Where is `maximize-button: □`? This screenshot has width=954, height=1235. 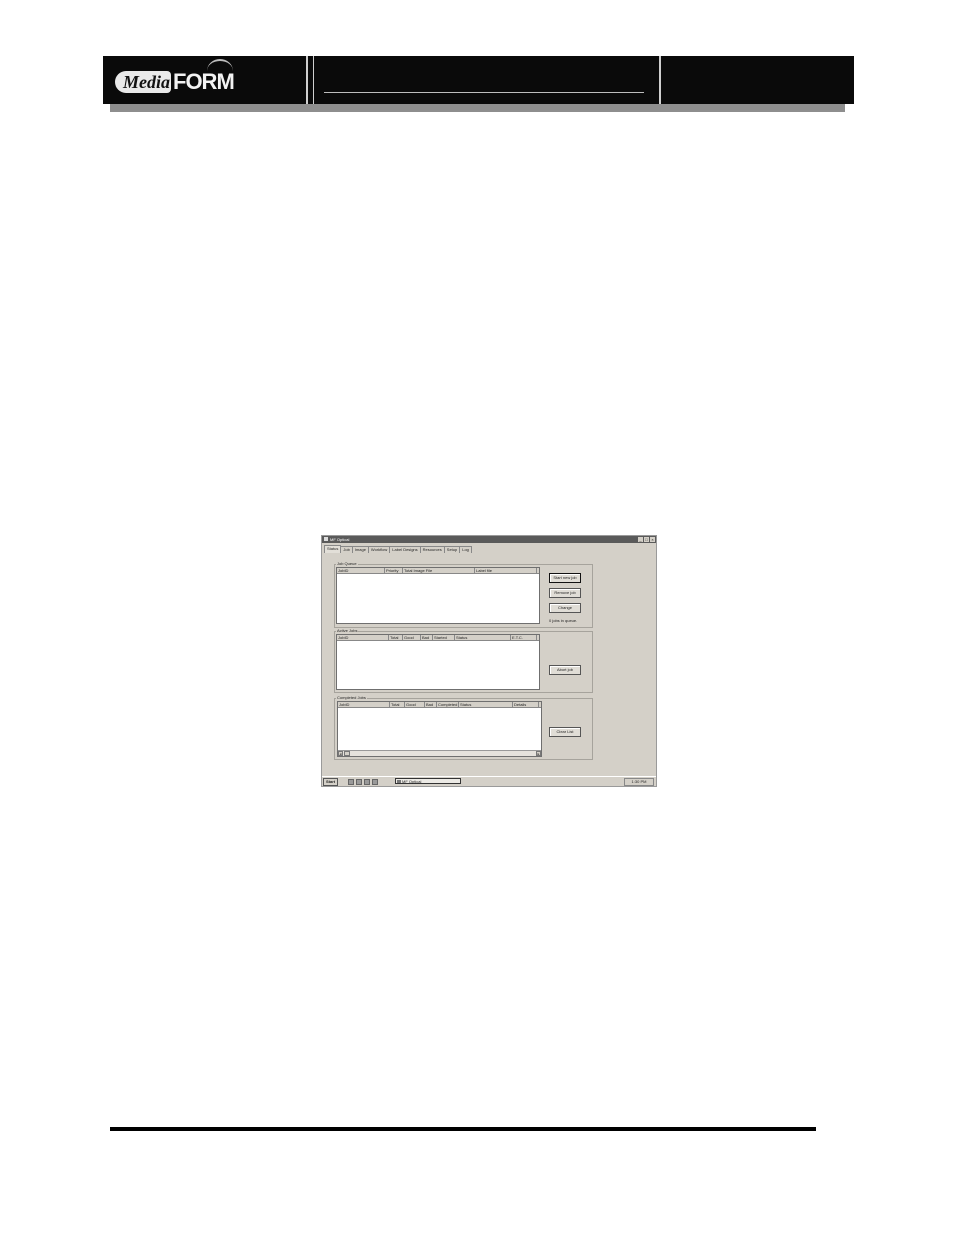
maximize-button: □ is located at coordinates (646, 539).